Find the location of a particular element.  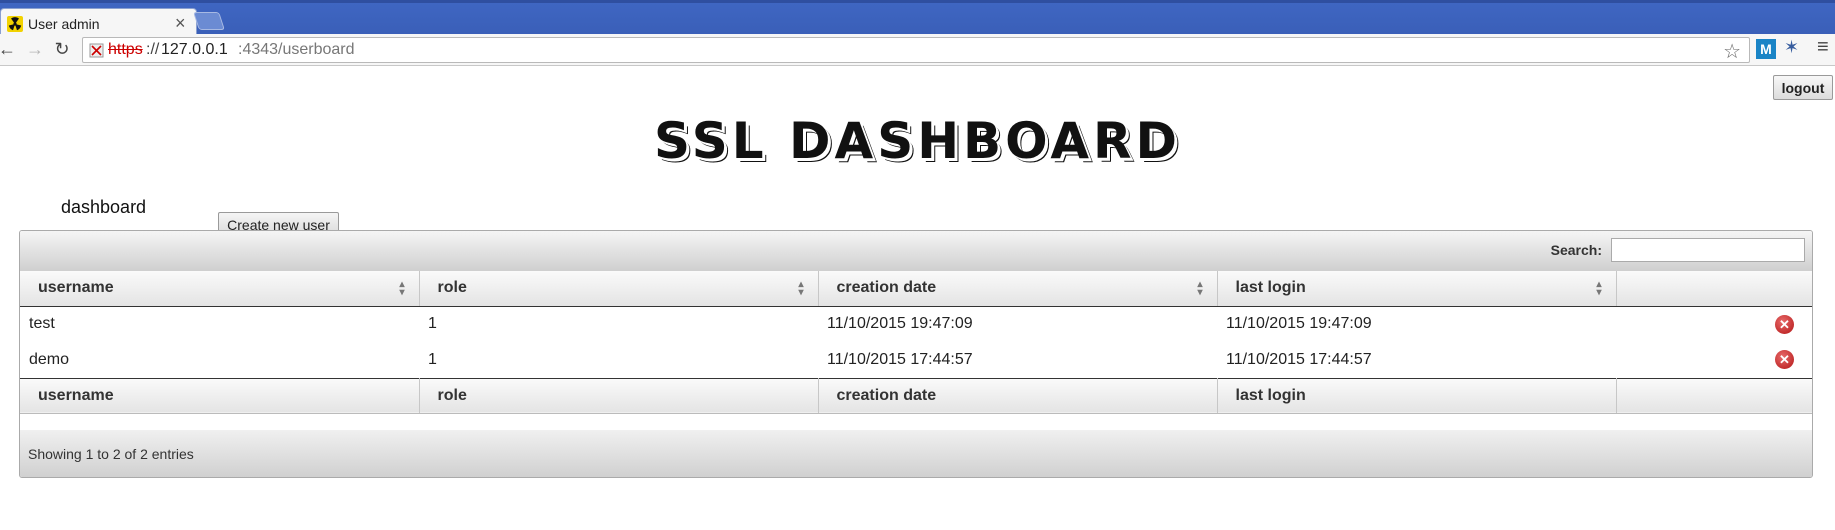

column-header-username: username ▴ ▾ is located at coordinates (220, 289).